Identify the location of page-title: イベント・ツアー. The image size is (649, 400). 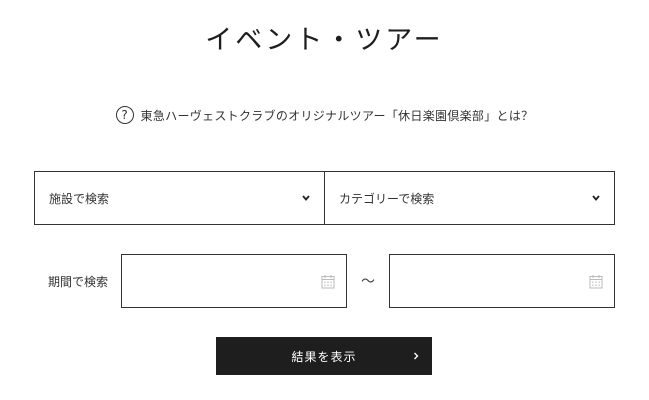
(324, 40).